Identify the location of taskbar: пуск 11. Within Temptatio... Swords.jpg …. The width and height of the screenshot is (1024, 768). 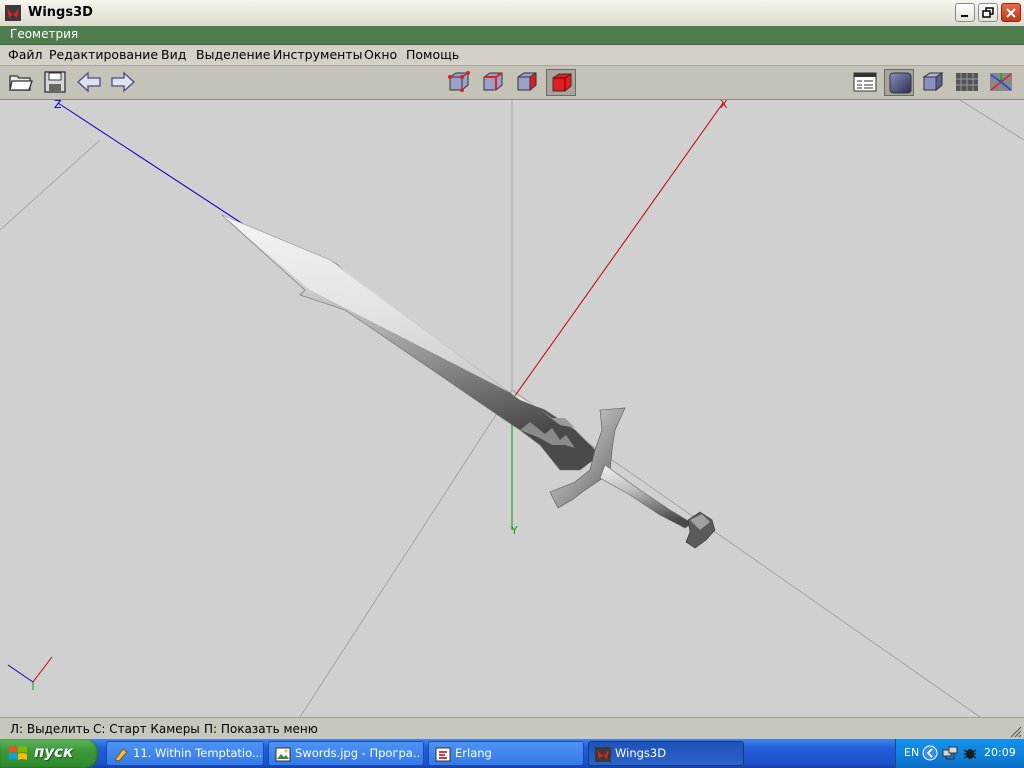
(512, 753).